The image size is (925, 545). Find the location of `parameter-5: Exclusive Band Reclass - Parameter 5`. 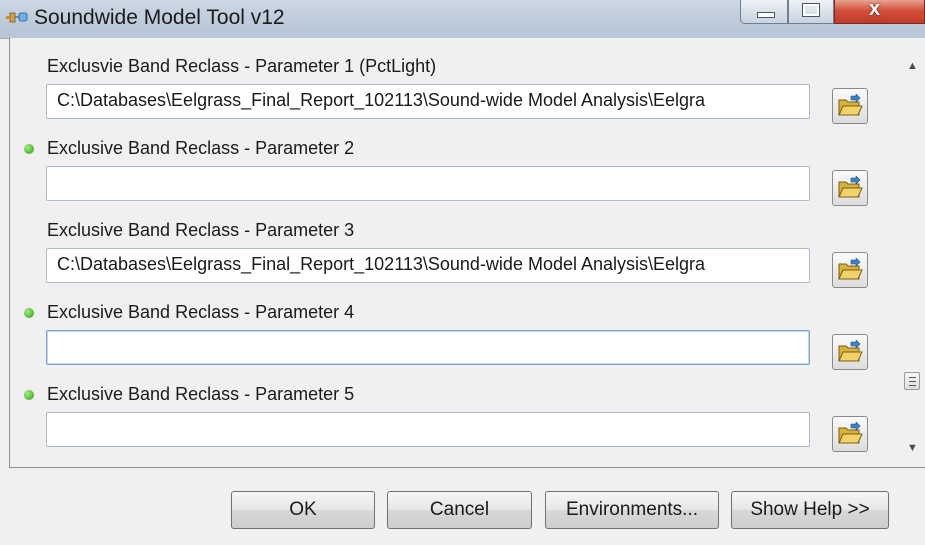

parameter-5: Exclusive Band Reclass - Parameter 5 is located at coordinates (455, 420).